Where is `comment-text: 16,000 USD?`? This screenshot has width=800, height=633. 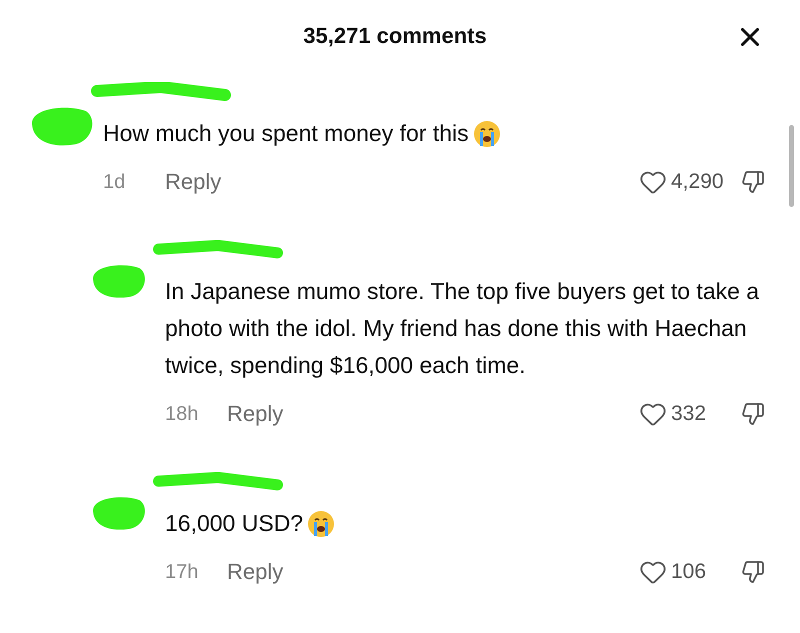
comment-text: 16,000 USD? is located at coordinates (234, 523).